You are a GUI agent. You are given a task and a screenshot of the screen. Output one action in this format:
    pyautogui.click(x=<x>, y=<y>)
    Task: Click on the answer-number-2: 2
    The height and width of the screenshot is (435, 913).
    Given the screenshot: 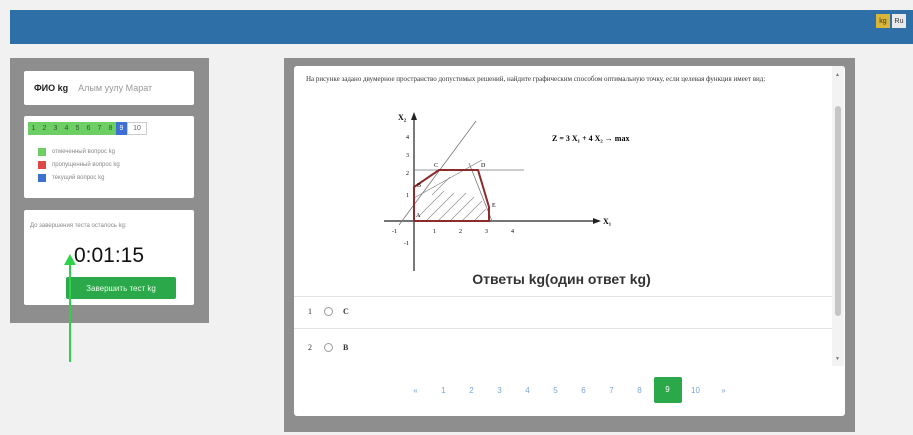 What is the action you would take?
    pyautogui.click(x=310, y=347)
    